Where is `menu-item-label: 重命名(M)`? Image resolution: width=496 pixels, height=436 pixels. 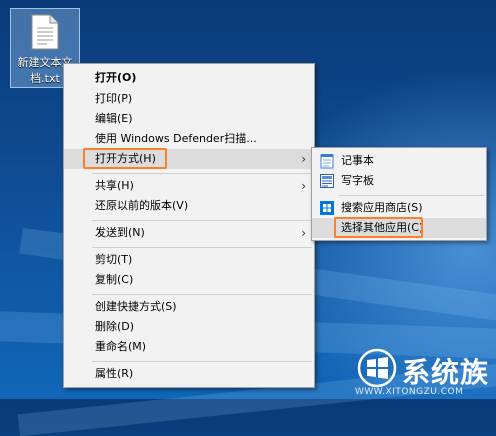
menu-item-label: 重命名(M) is located at coordinates (121, 346).